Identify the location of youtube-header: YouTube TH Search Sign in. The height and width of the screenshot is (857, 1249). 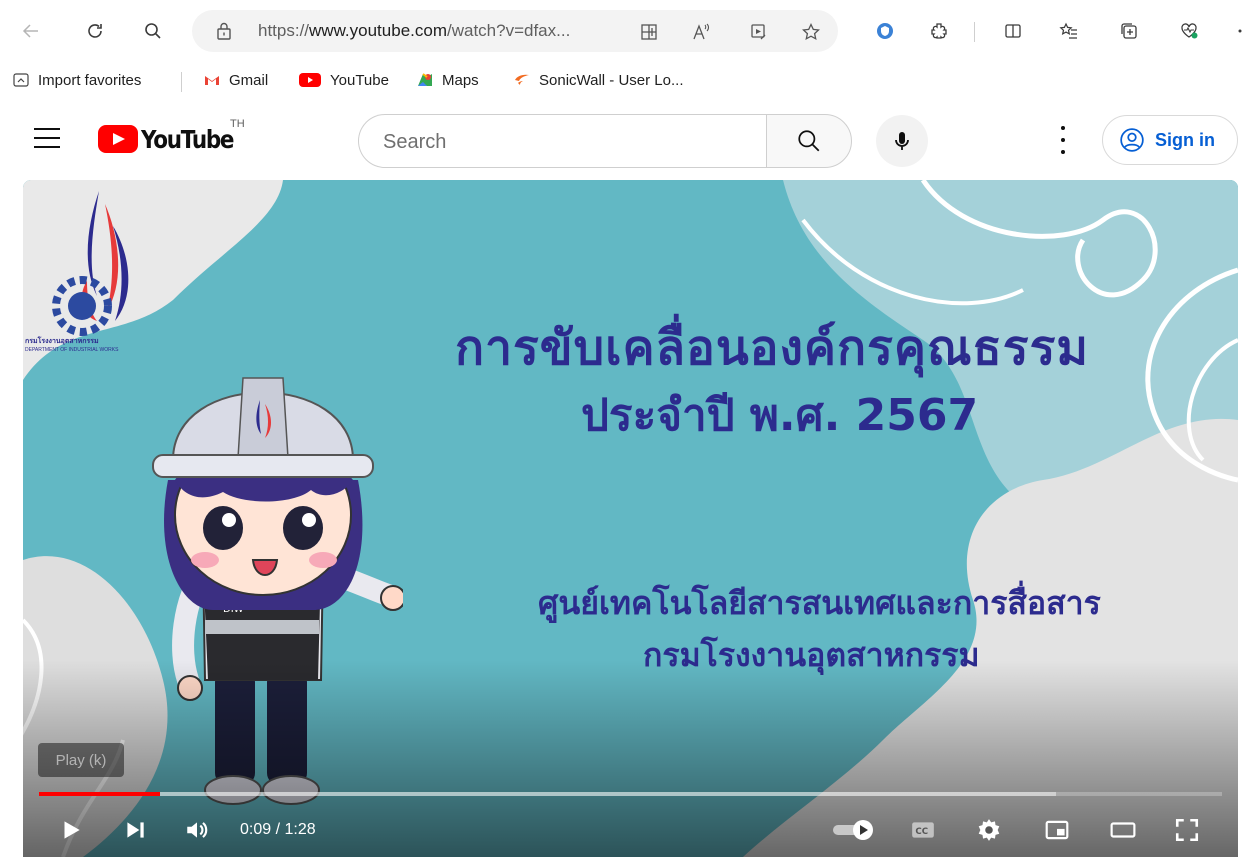
(624, 139).